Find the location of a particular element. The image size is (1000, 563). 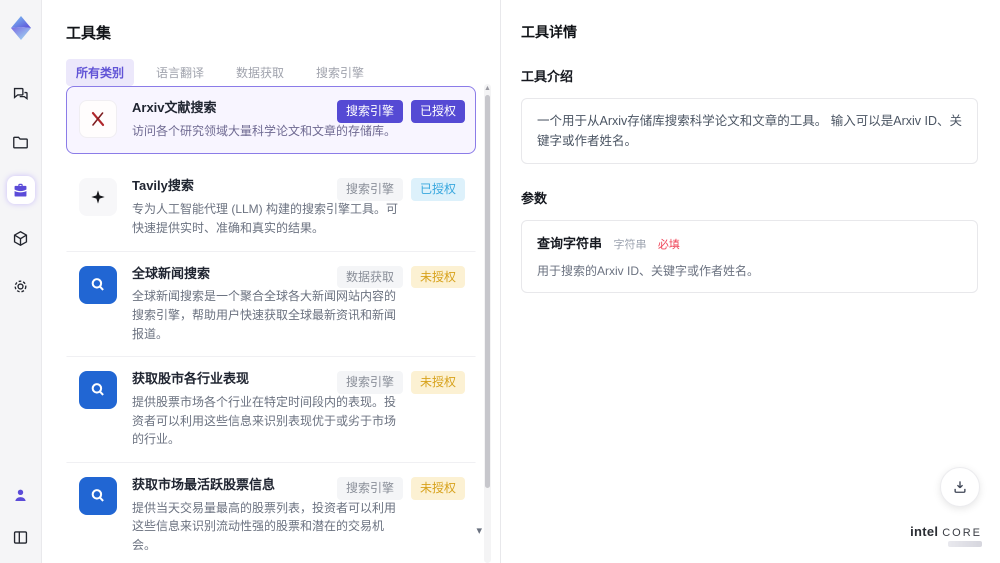

sidebar-item-chat is located at coordinates (21, 94).